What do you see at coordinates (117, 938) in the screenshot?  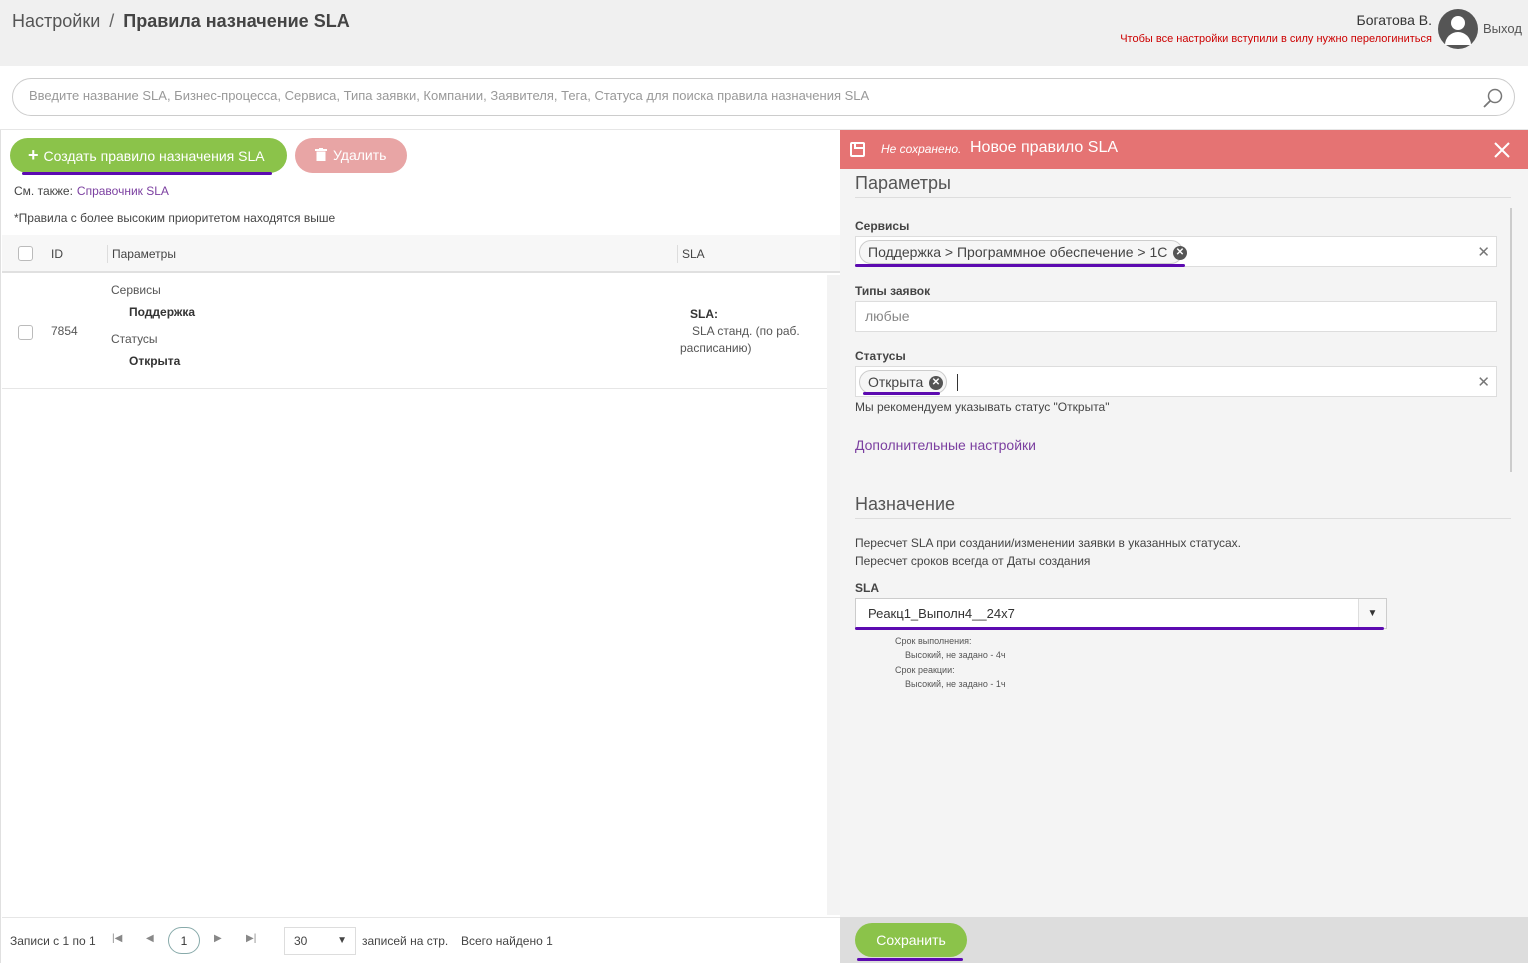 I see `first-page-icon: |◀` at bounding box center [117, 938].